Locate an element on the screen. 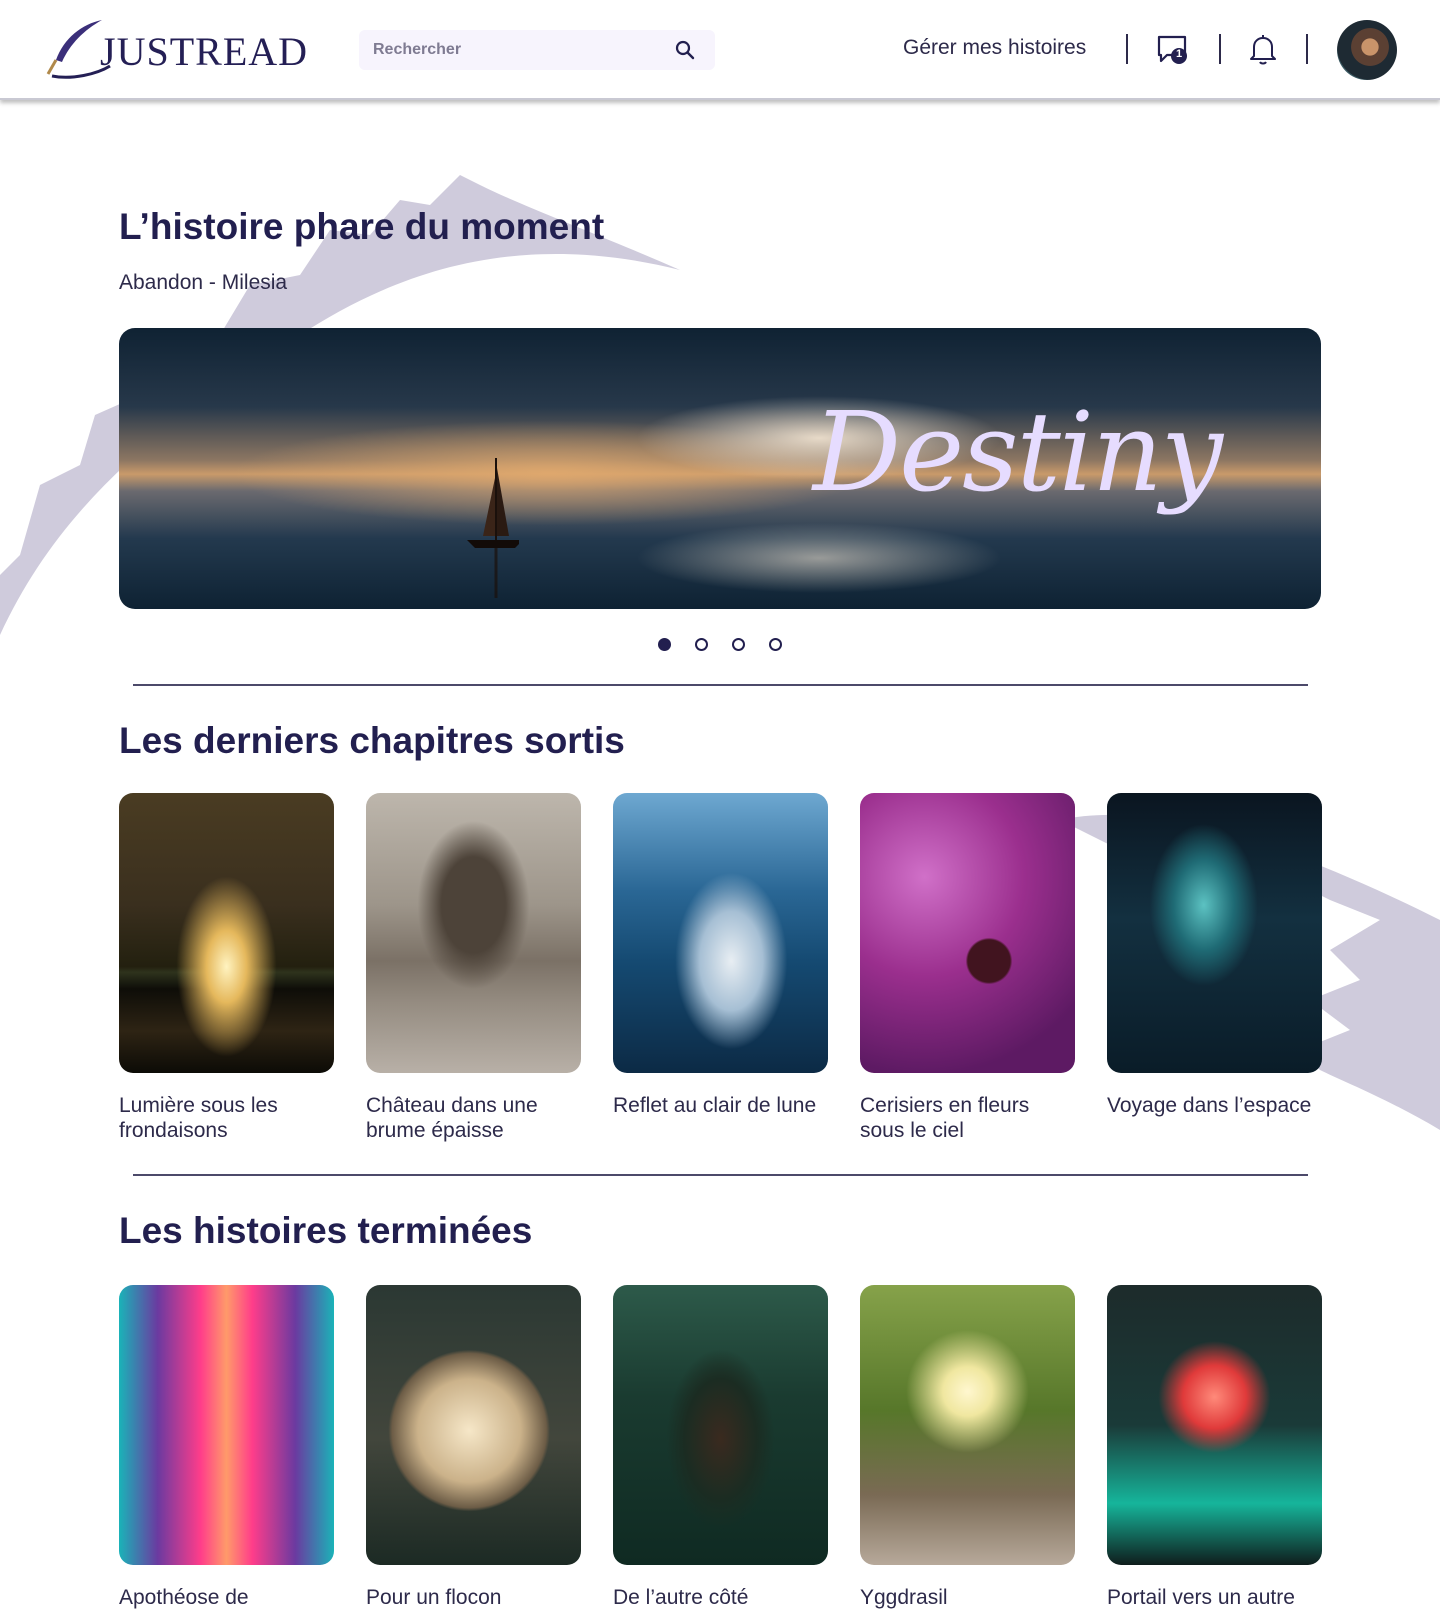 This screenshot has width=1440, height=1615. featured-story-subtitle: Abandon - Milesia is located at coordinates (203, 283).